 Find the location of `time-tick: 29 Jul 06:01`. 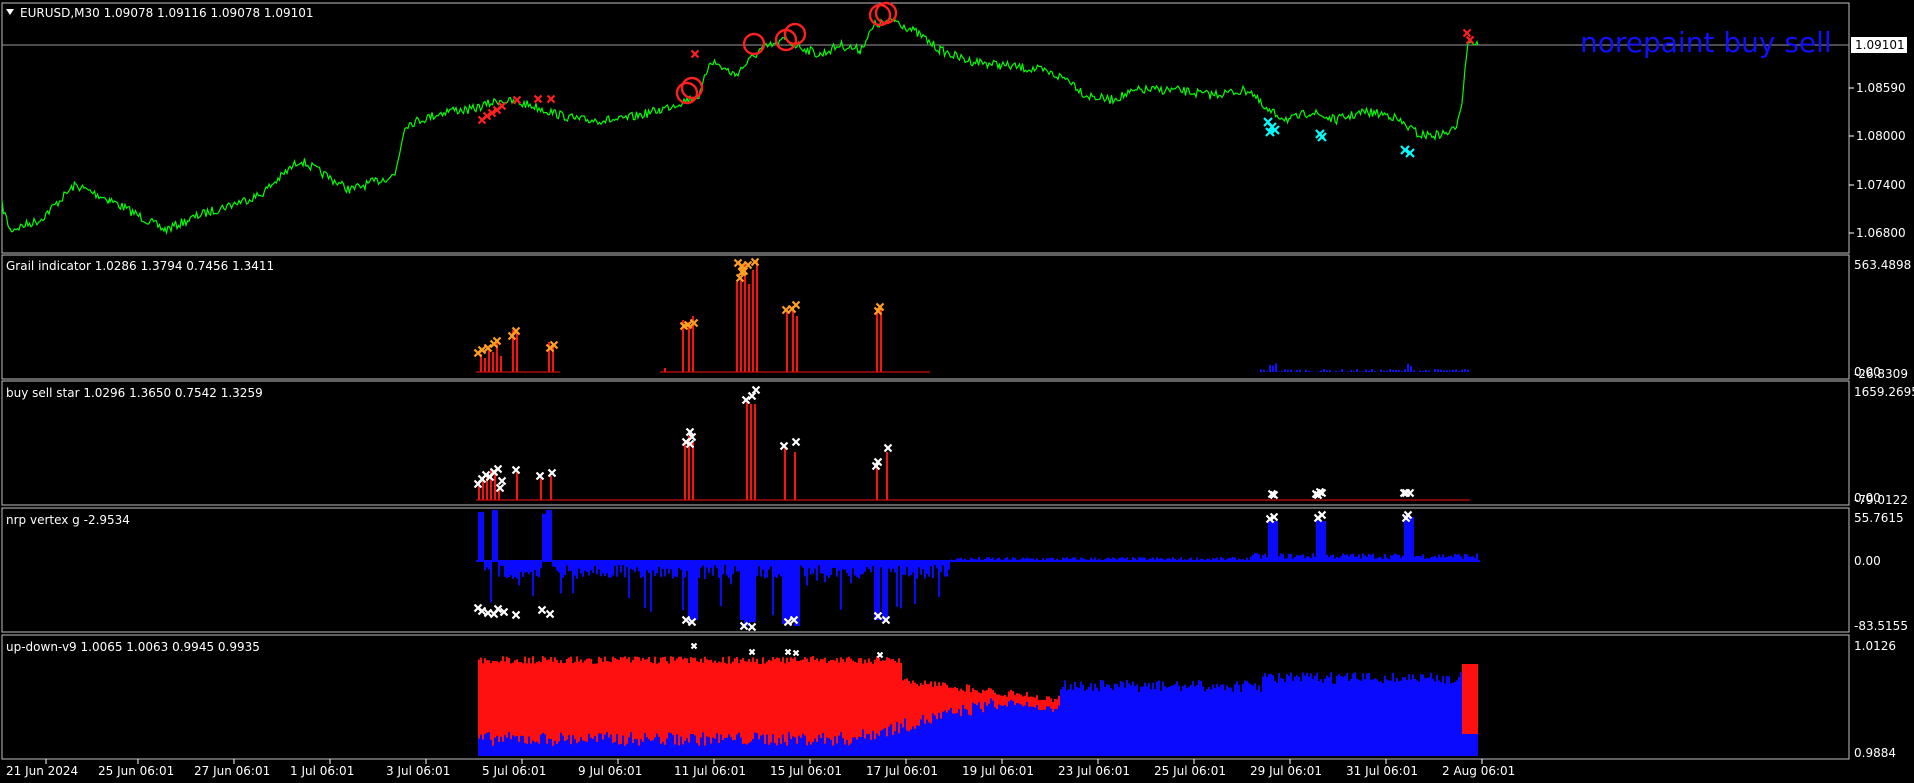

time-tick: 29 Jul 06:01 is located at coordinates (1286, 771).